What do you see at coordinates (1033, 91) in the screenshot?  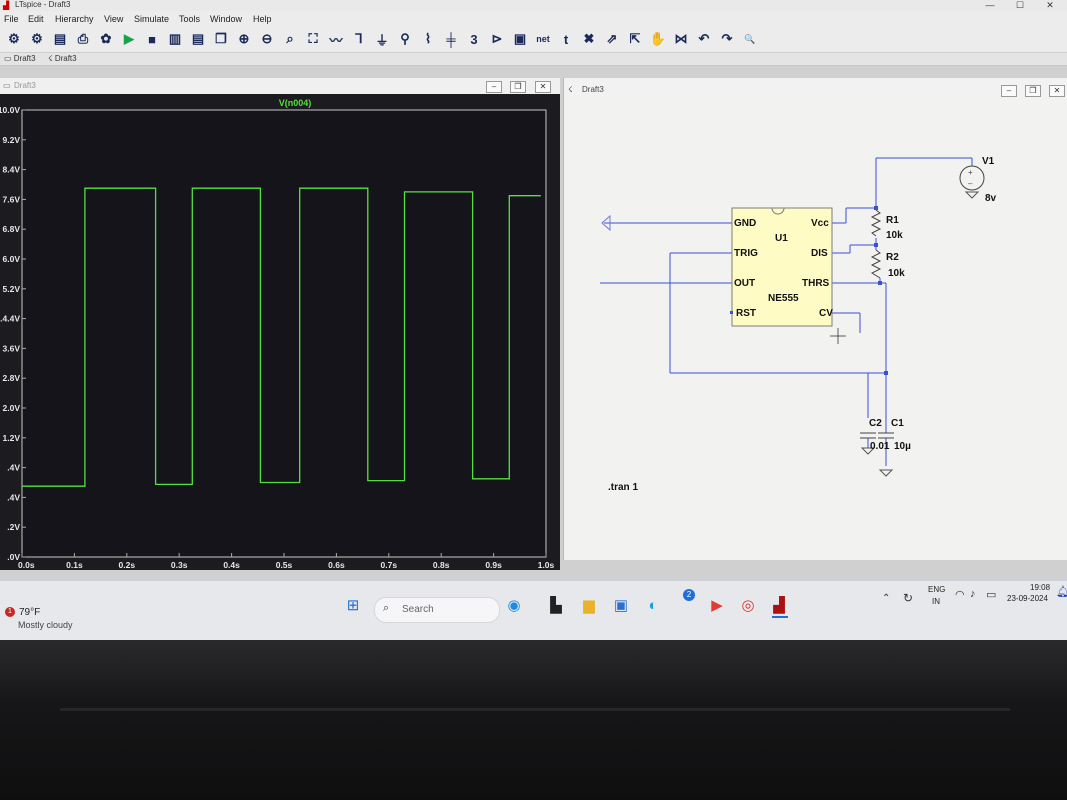 I see `schematic-restore-button: ❐` at bounding box center [1033, 91].